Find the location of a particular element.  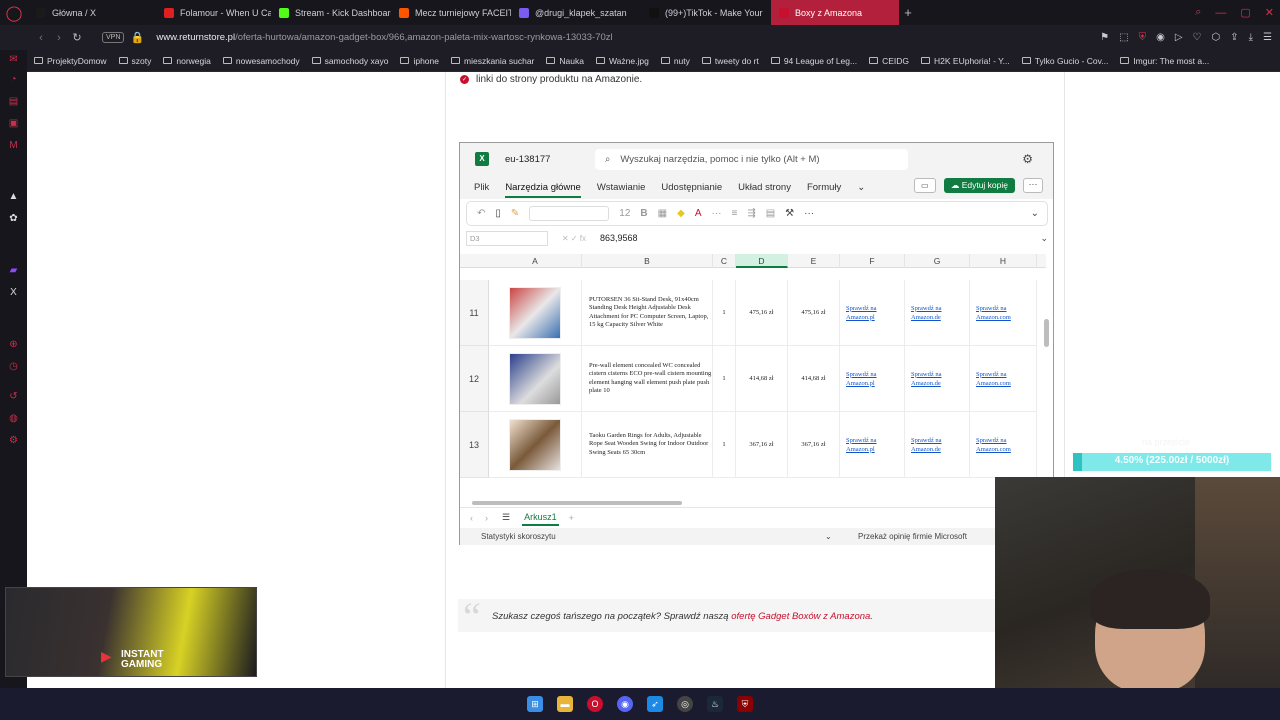

column-header: C is located at coordinates (724, 261).